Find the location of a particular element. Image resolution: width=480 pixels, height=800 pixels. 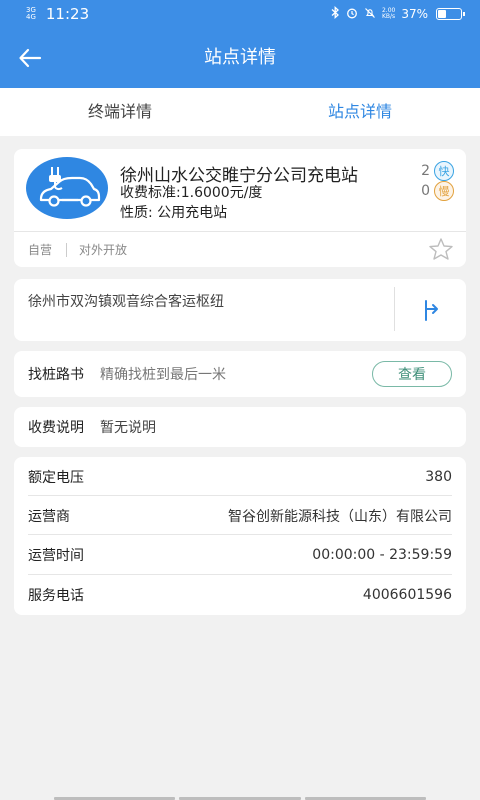

info-row-hours: 运营时间 00:00:00 - 23:59:59 is located at coordinates (240, 554).